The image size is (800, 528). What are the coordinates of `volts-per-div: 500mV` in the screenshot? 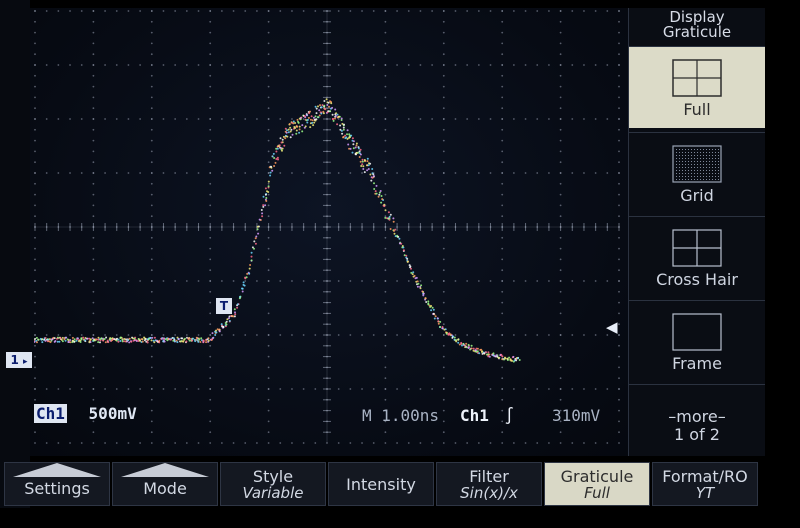 It's located at (112, 413).